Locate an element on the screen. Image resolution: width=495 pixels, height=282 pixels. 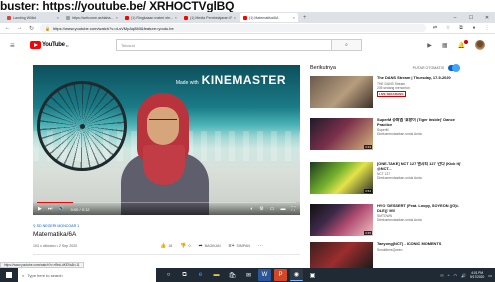
minimize-icon: – is located at coordinates (455, 18).